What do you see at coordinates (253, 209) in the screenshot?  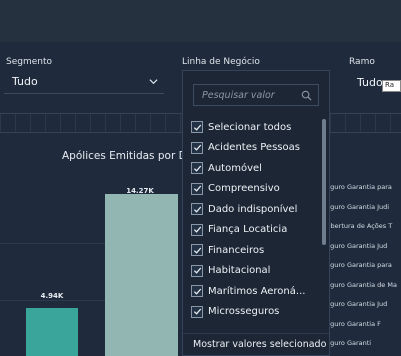 I see `option-label: Dado indisponível` at bounding box center [253, 209].